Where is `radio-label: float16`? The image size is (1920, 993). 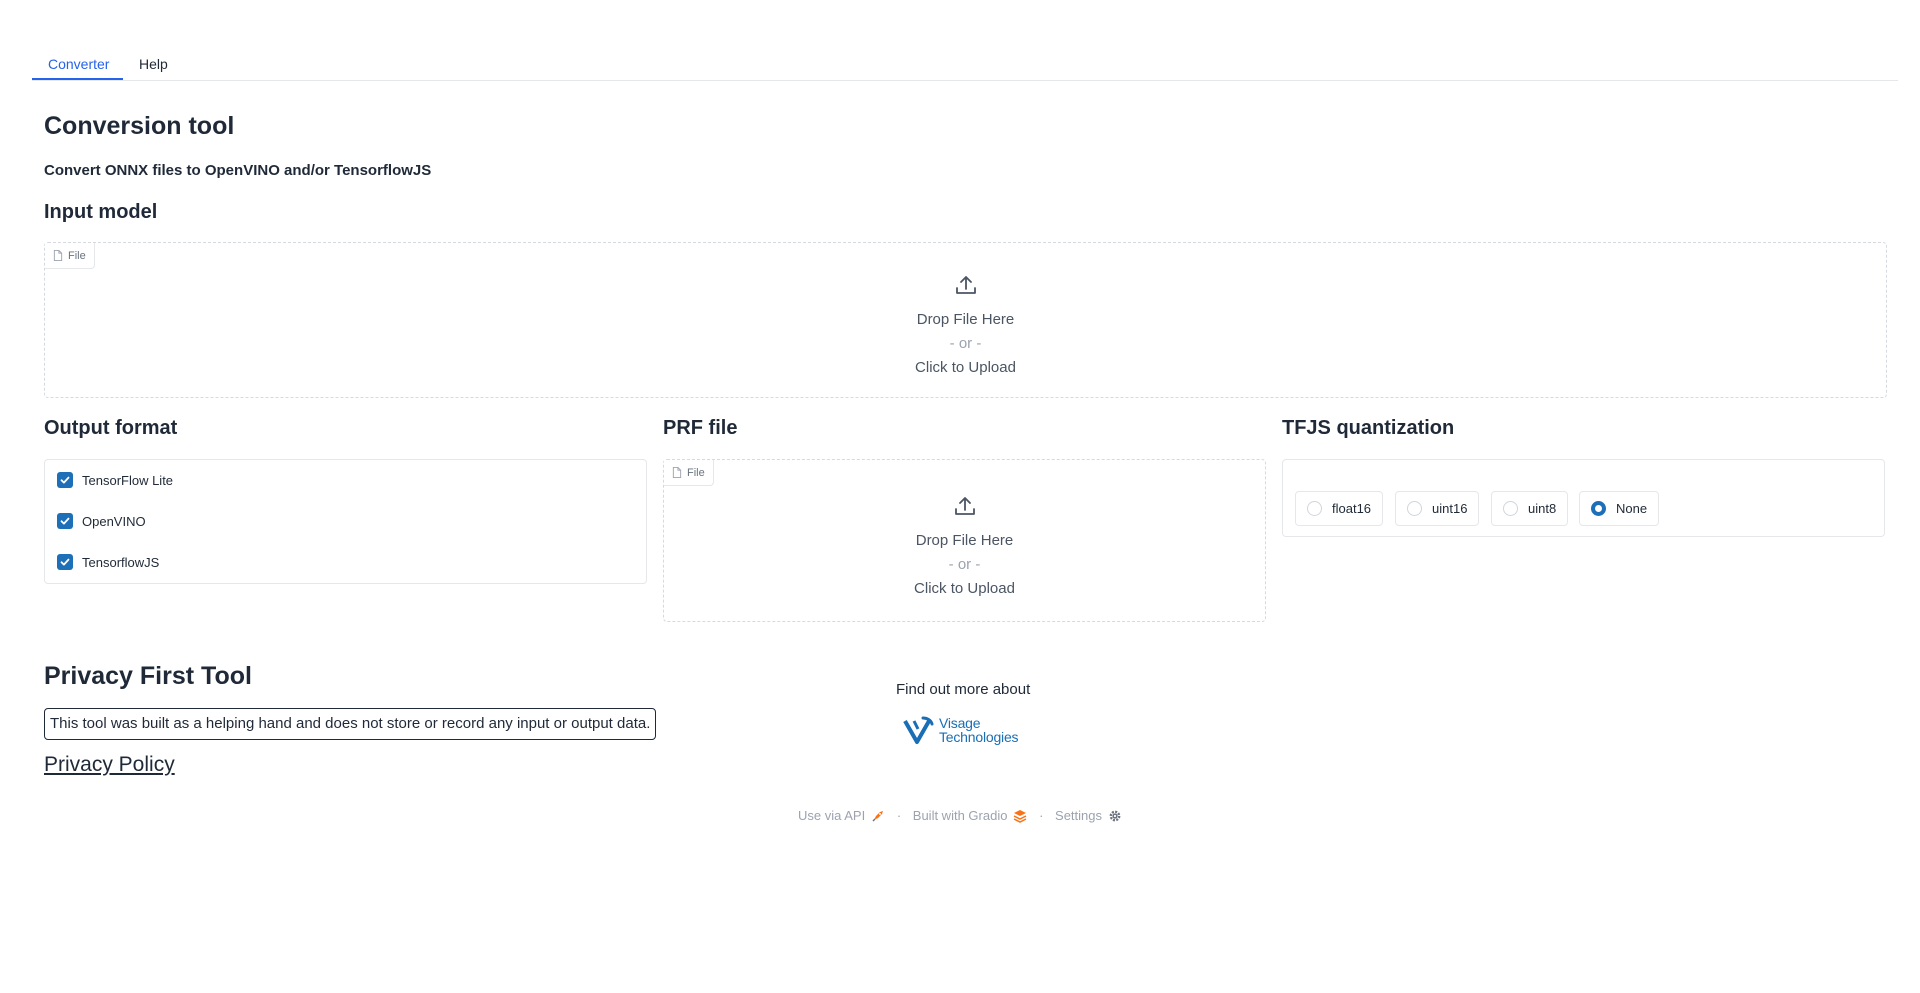 radio-label: float16 is located at coordinates (1352, 508).